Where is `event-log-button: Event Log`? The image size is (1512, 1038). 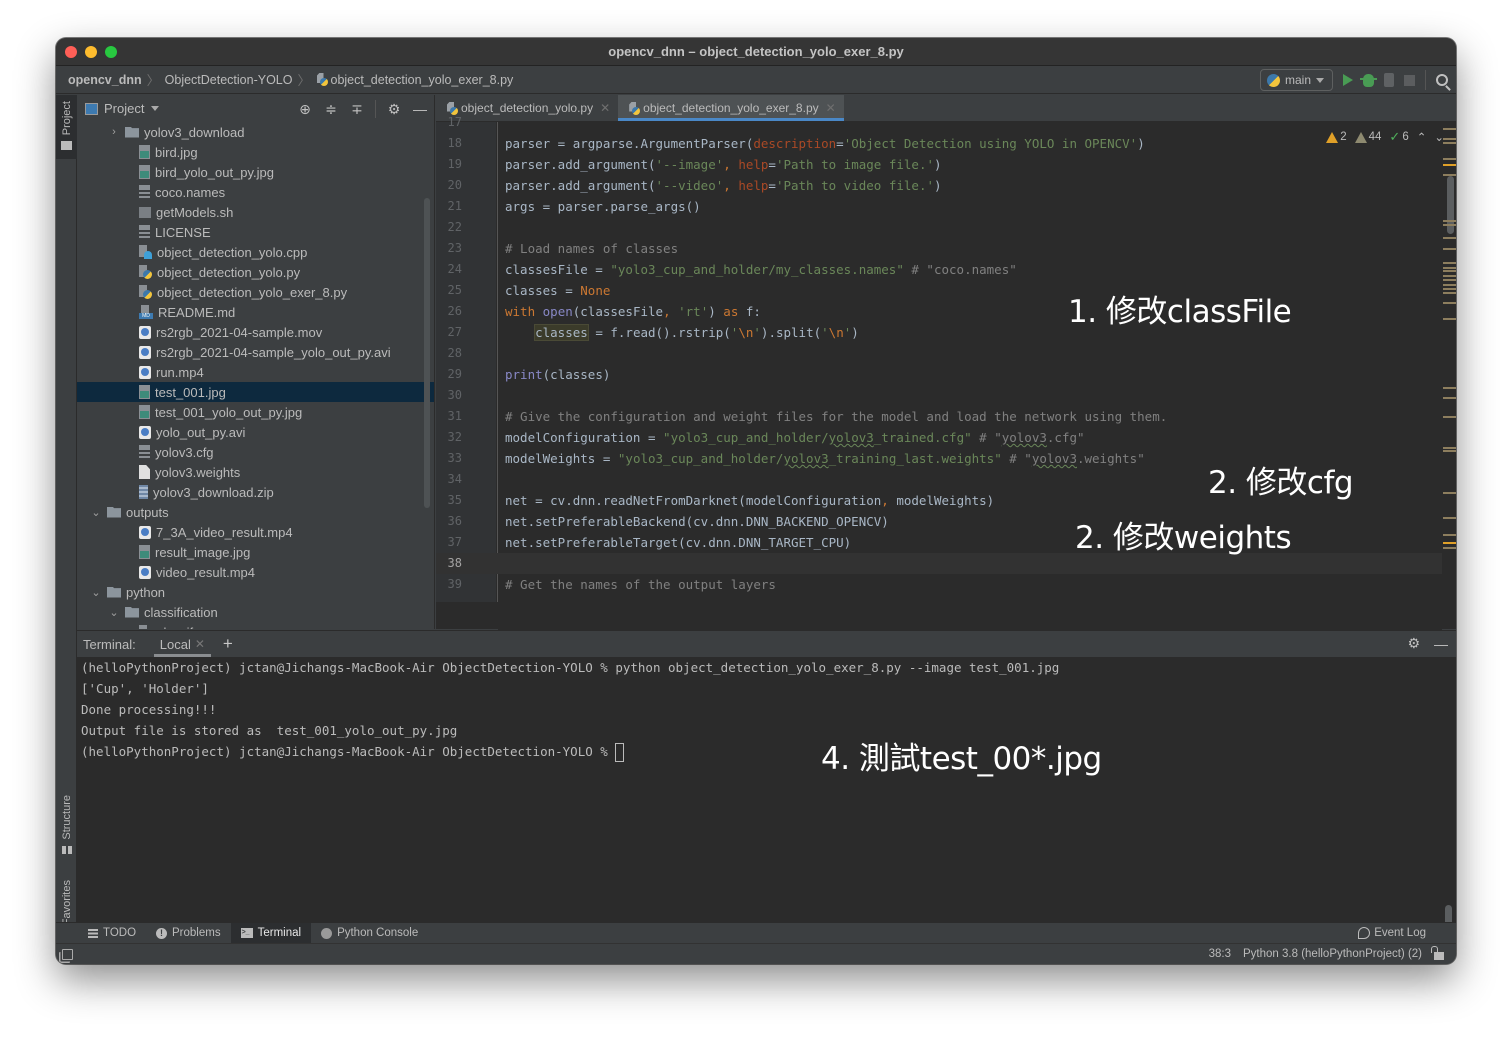
event-log-button: Event Log is located at coordinates (1392, 933).